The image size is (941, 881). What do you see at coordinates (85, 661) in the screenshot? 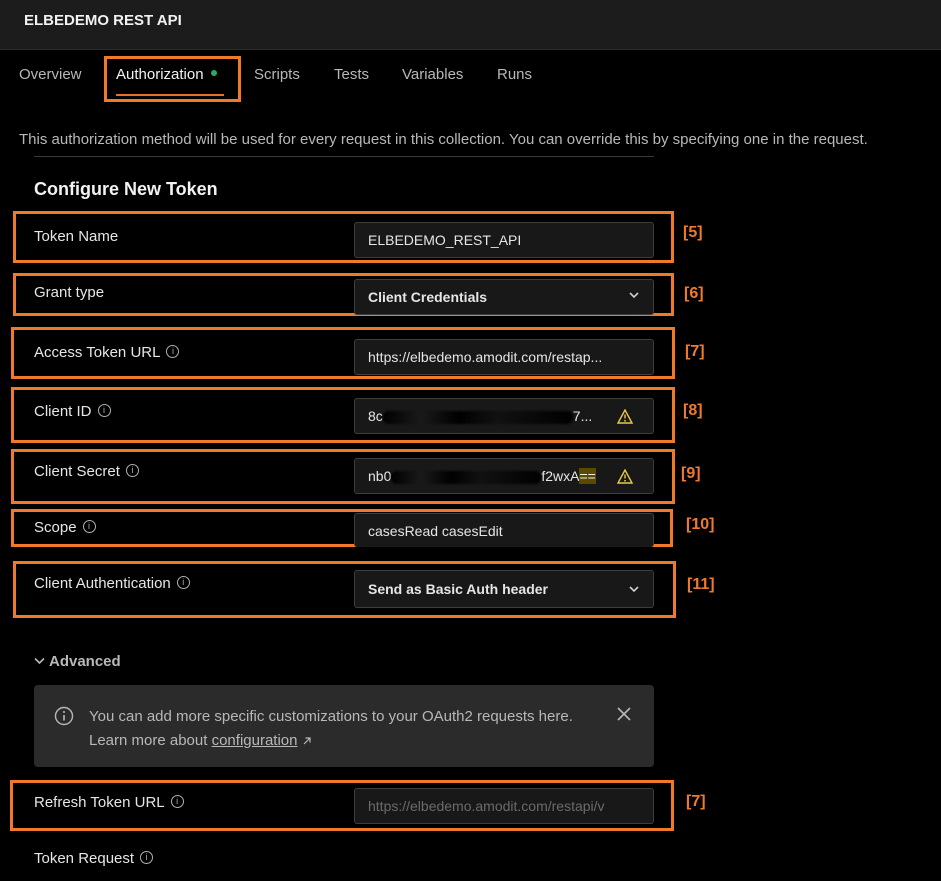
I see `advanced-label: Advanced` at bounding box center [85, 661].